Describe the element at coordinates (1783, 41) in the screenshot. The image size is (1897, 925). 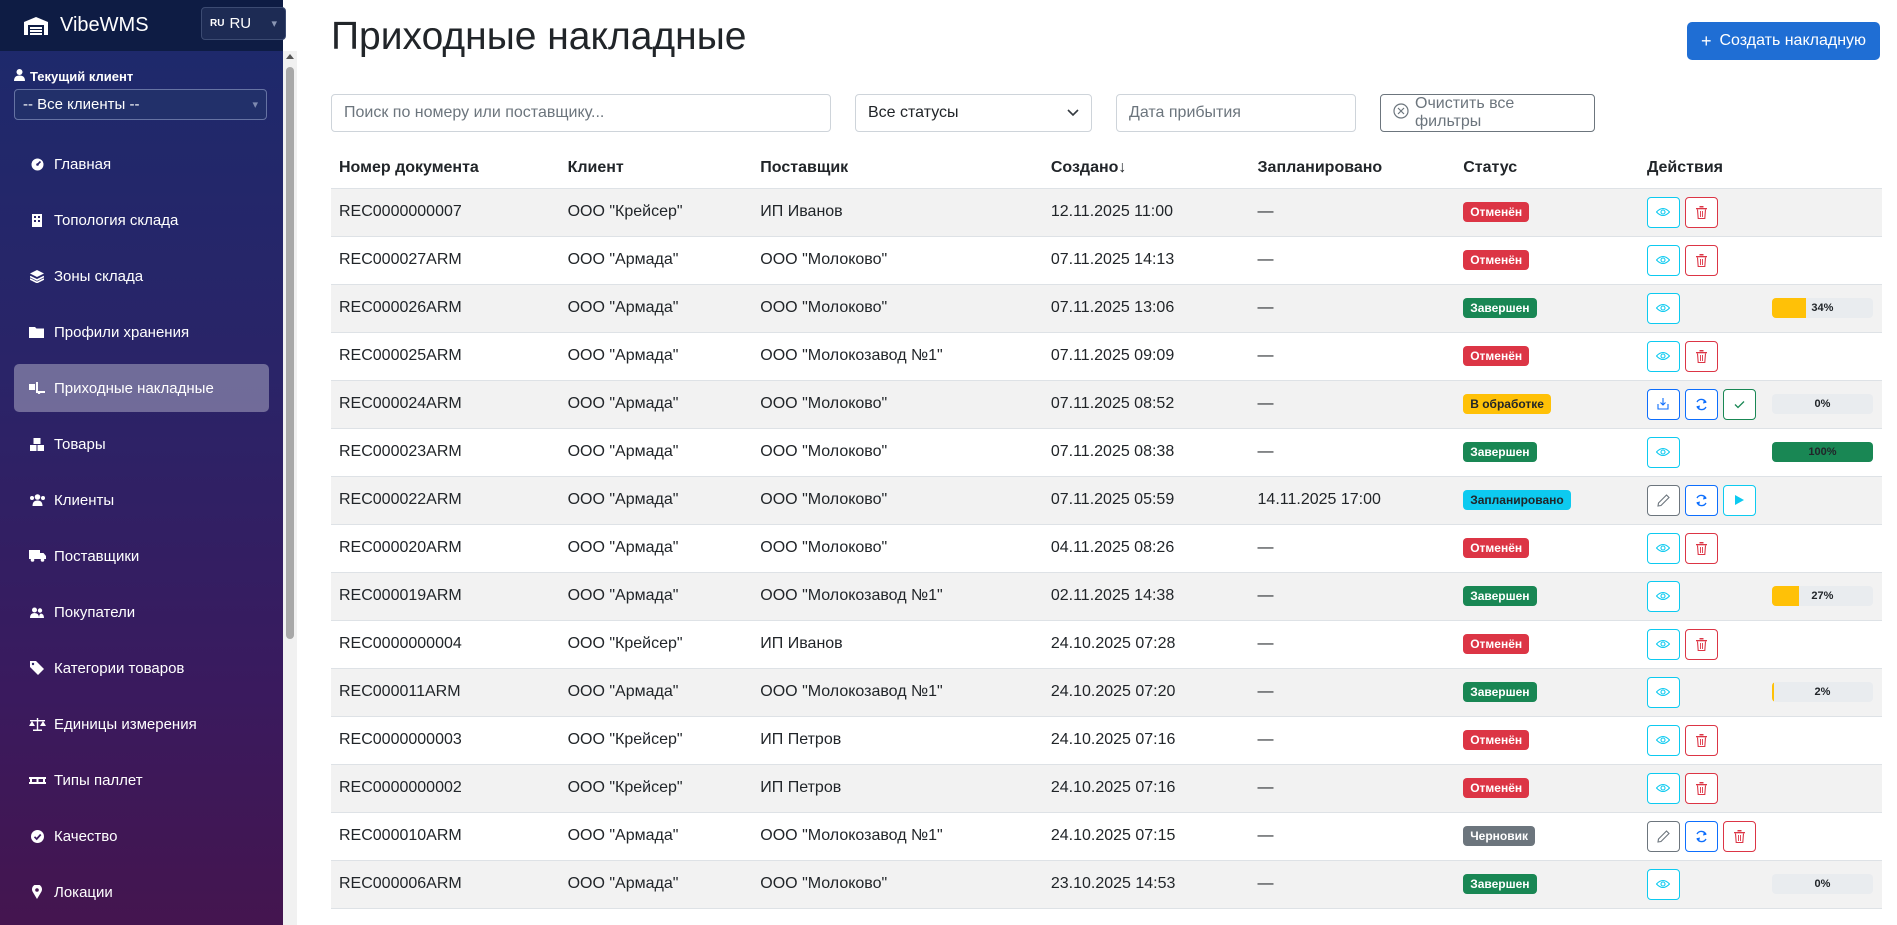
I see `create-receipt-button: + Создать накладную` at that location.